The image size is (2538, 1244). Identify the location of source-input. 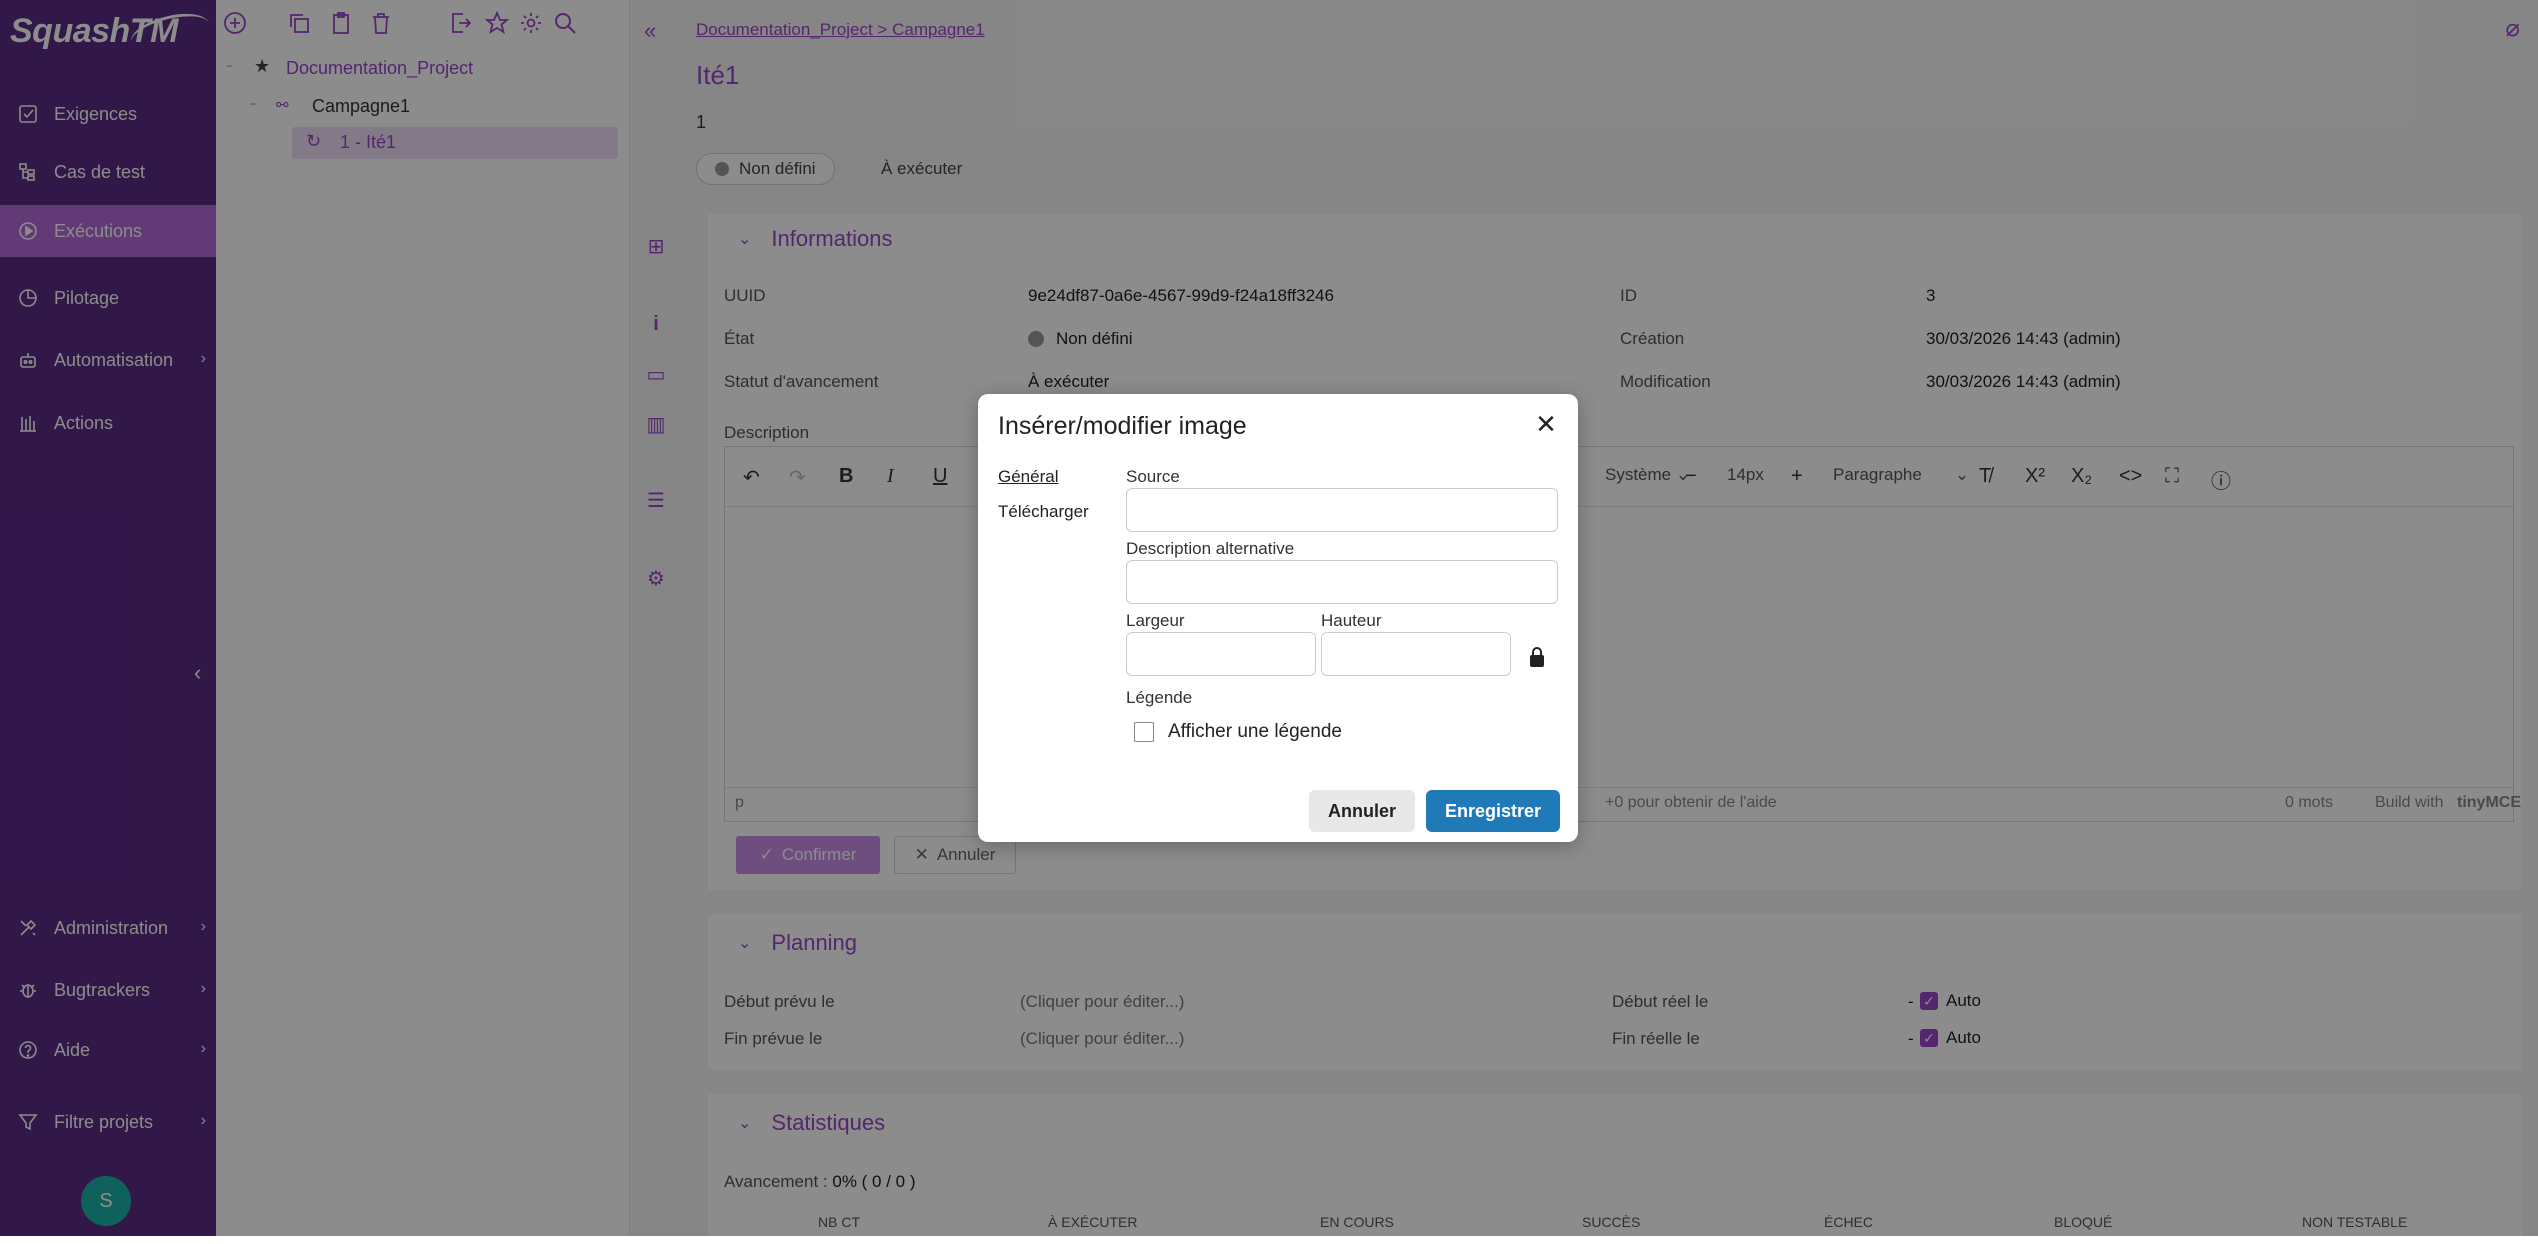
(1342, 510).